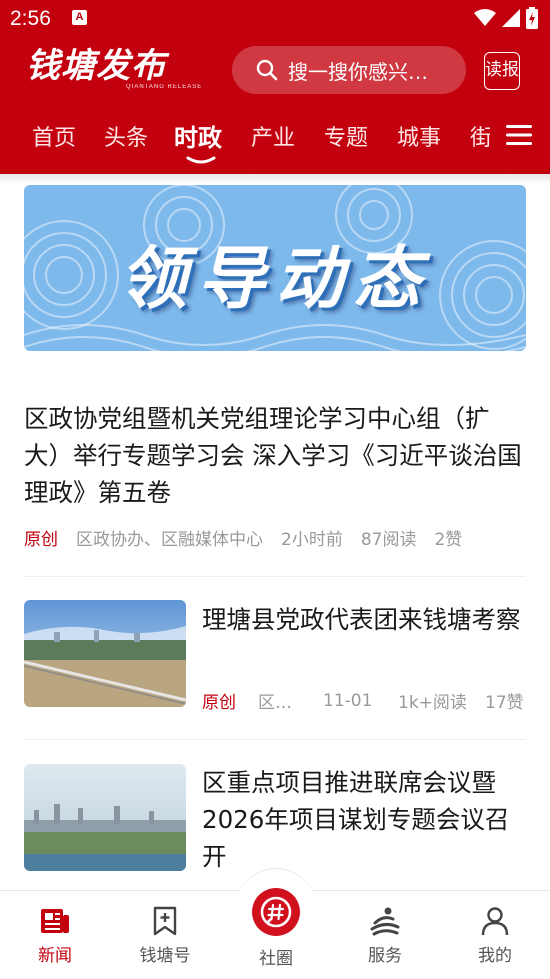 The height and width of the screenshot is (979, 550). I want to click on menu-icon, so click(519, 135).